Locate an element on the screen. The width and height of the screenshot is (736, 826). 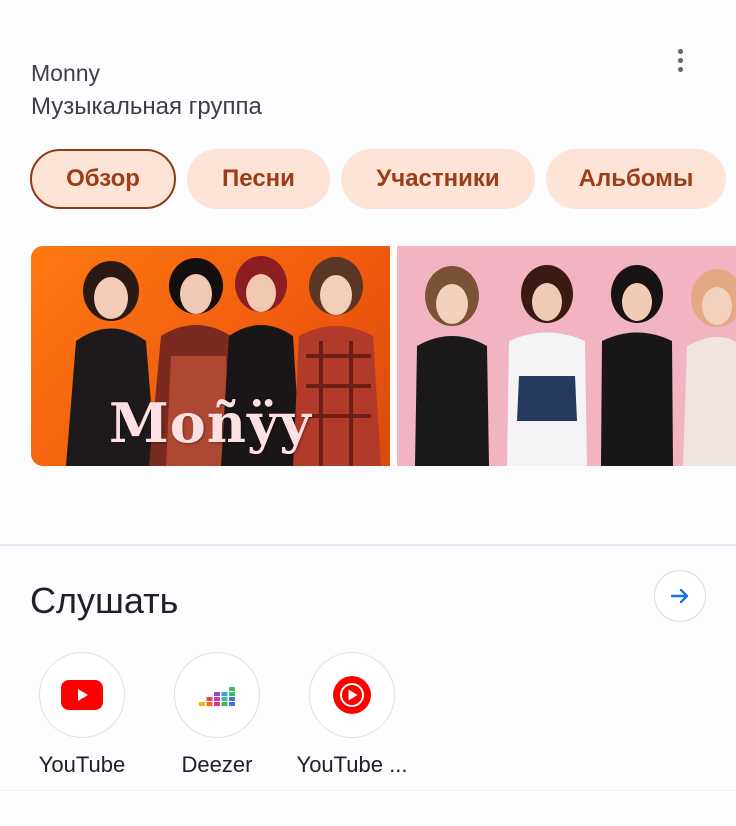
listen-more-button is located at coordinates (680, 596).